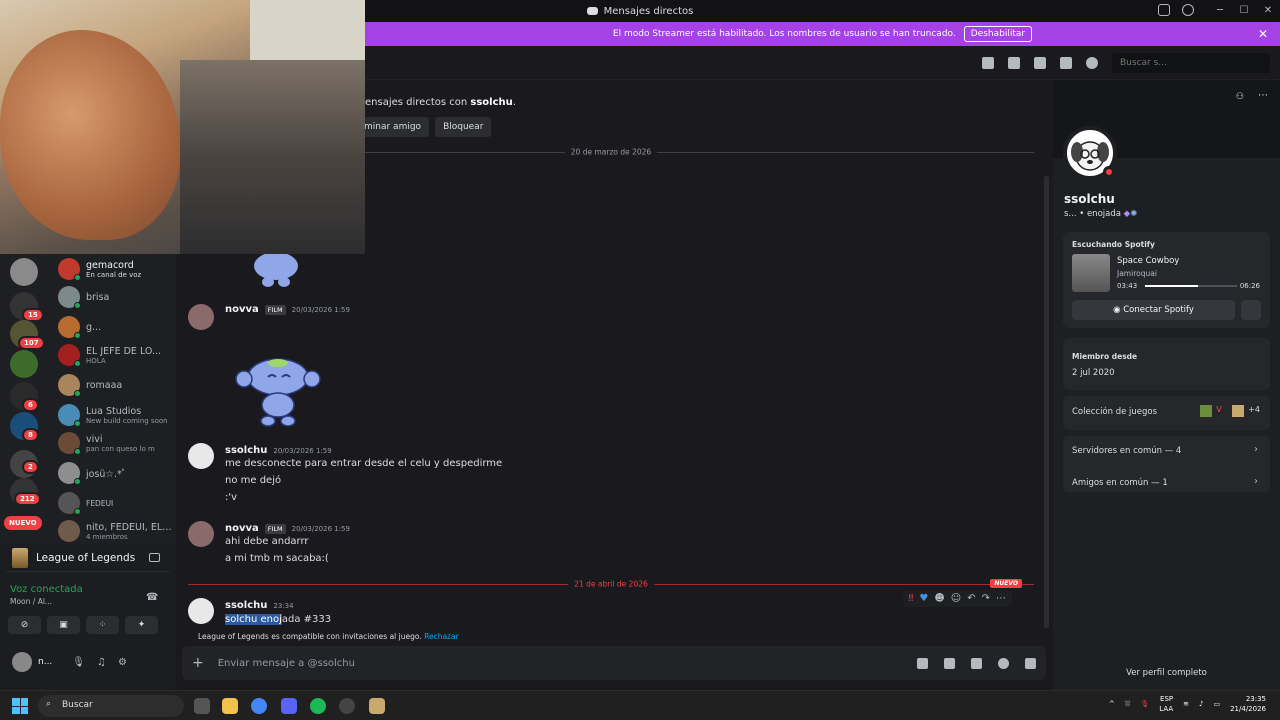 This screenshot has width=1280, height=720. What do you see at coordinates (939, 598) in the screenshot?
I see `reaction-icon: ☻` at bounding box center [939, 598].